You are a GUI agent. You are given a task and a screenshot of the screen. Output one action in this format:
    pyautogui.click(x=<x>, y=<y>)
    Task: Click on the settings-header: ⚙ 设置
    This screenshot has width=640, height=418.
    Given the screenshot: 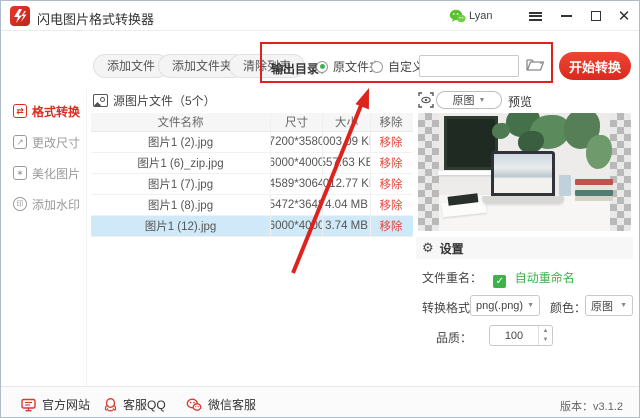 What is the action you would take?
    pyautogui.click(x=524, y=248)
    